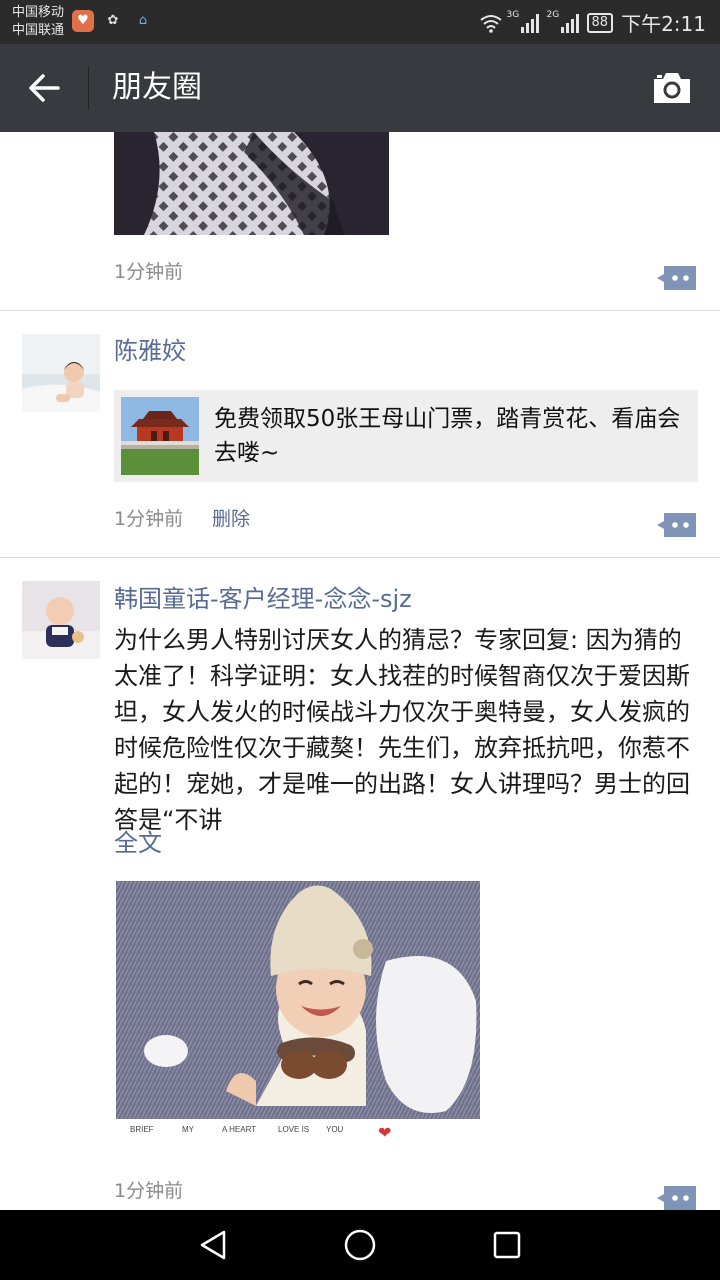 This screenshot has width=720, height=1280. I want to click on signal-icon-2: 2G, so click(563, 21).